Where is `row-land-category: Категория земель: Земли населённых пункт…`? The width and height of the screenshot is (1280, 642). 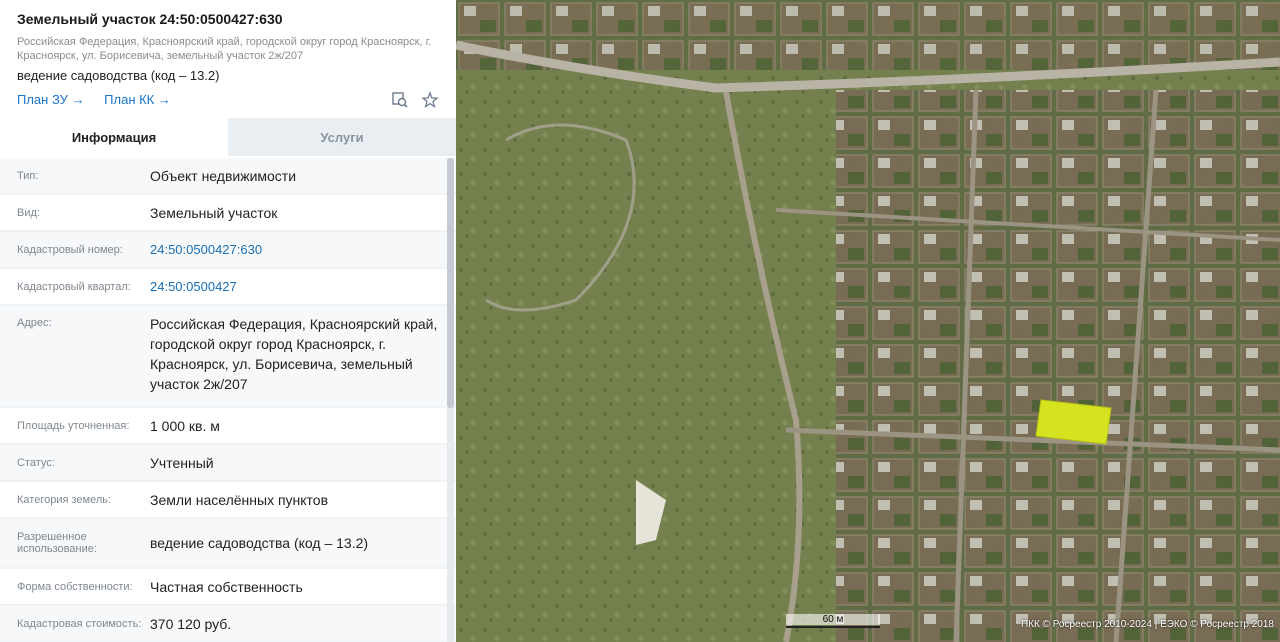 row-land-category: Категория земель: Земли населённых пункт… is located at coordinates (228, 500).